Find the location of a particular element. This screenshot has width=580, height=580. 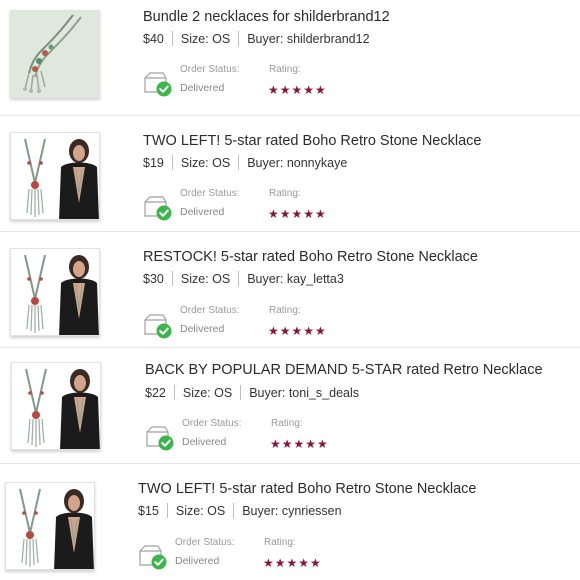

order-meta: $22 Size: OS Buyer: toni_s_deals is located at coordinates (252, 392).